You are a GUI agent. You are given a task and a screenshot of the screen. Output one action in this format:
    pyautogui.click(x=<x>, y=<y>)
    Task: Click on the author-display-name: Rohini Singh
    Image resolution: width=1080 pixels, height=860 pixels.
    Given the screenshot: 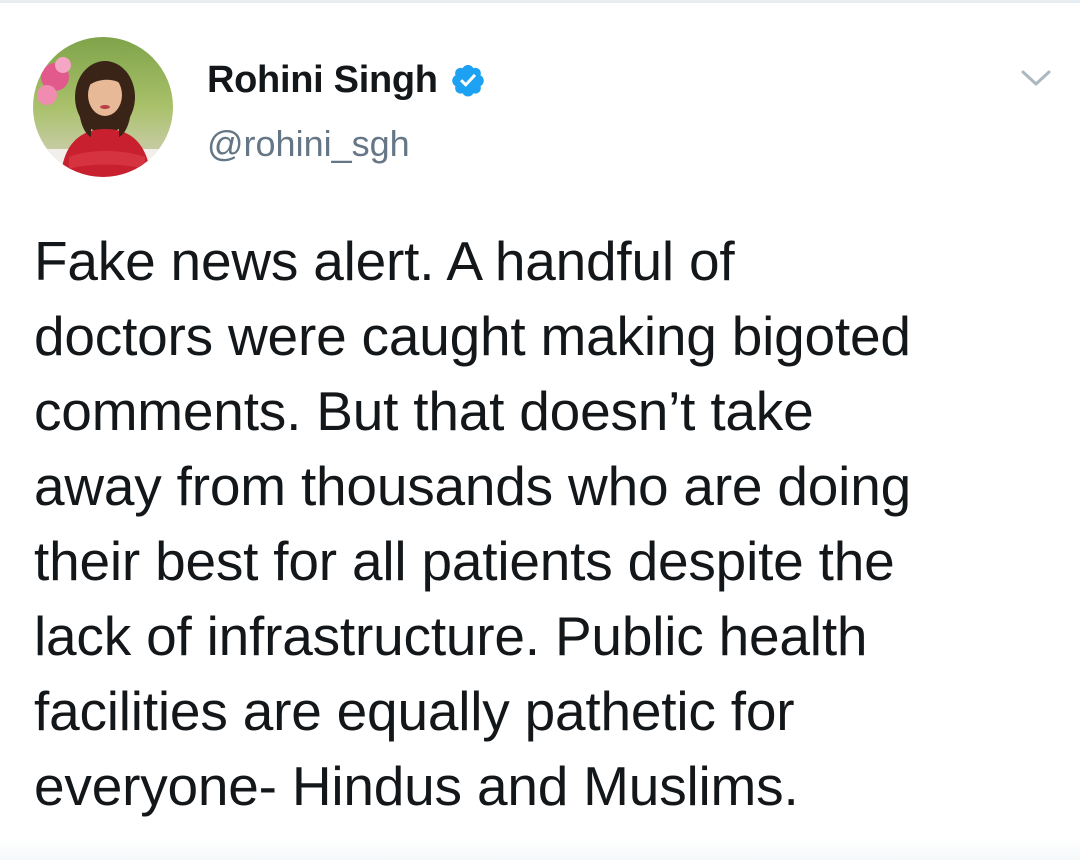 What is the action you would take?
    pyautogui.click(x=322, y=80)
    